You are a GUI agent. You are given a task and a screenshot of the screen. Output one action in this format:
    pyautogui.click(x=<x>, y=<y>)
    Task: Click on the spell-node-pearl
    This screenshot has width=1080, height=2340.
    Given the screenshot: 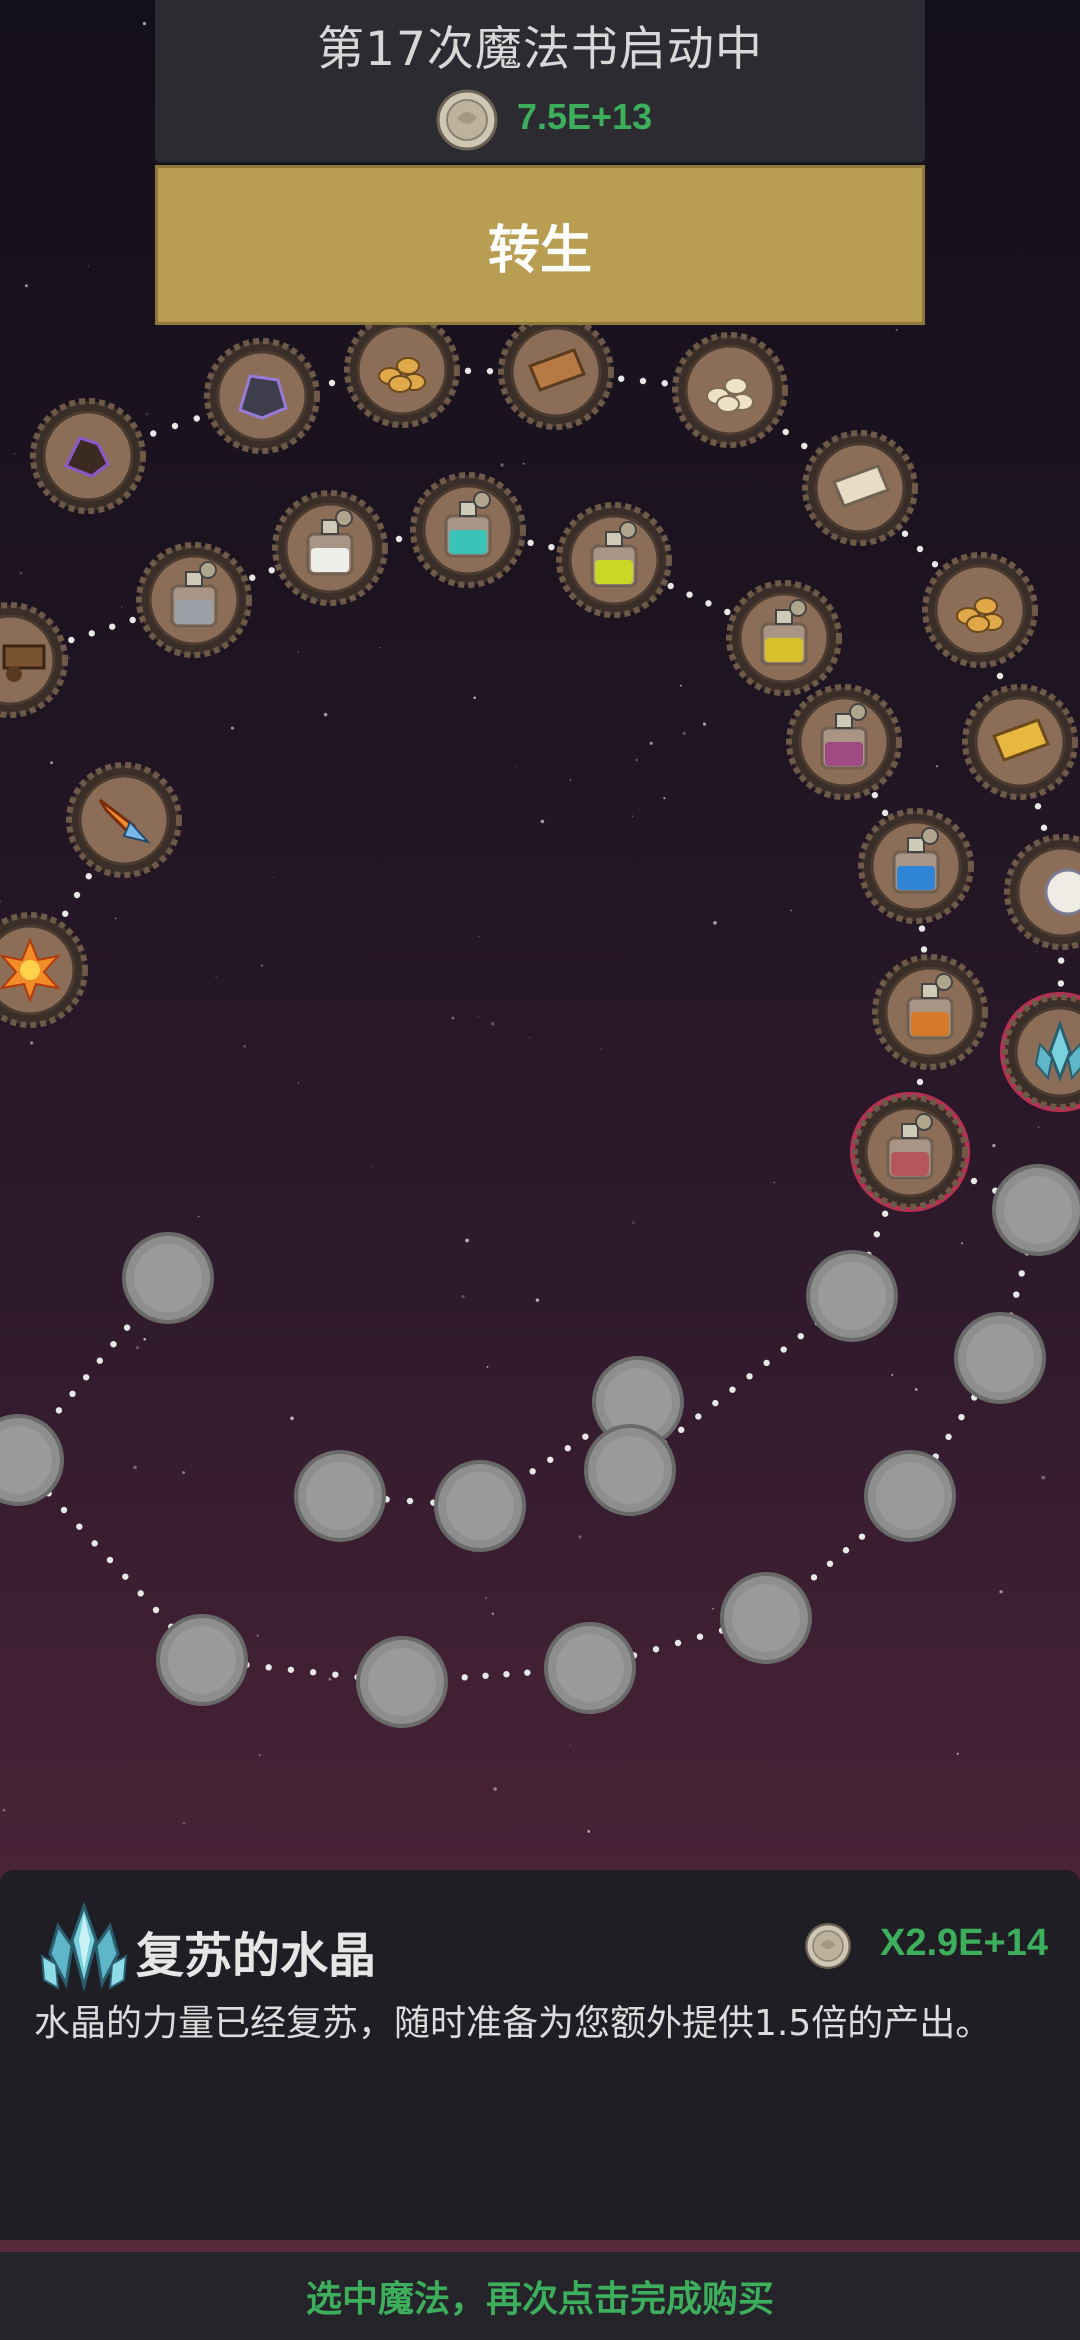 What is the action you would take?
    pyautogui.click(x=1042, y=892)
    